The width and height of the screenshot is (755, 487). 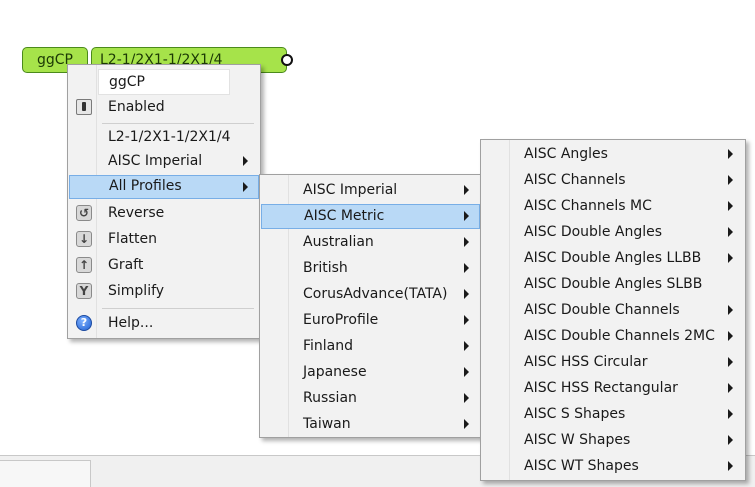 What do you see at coordinates (613, 285) in the screenshot?
I see `metric-item-double-angles-slbb: AISC Double Angles SLBB` at bounding box center [613, 285].